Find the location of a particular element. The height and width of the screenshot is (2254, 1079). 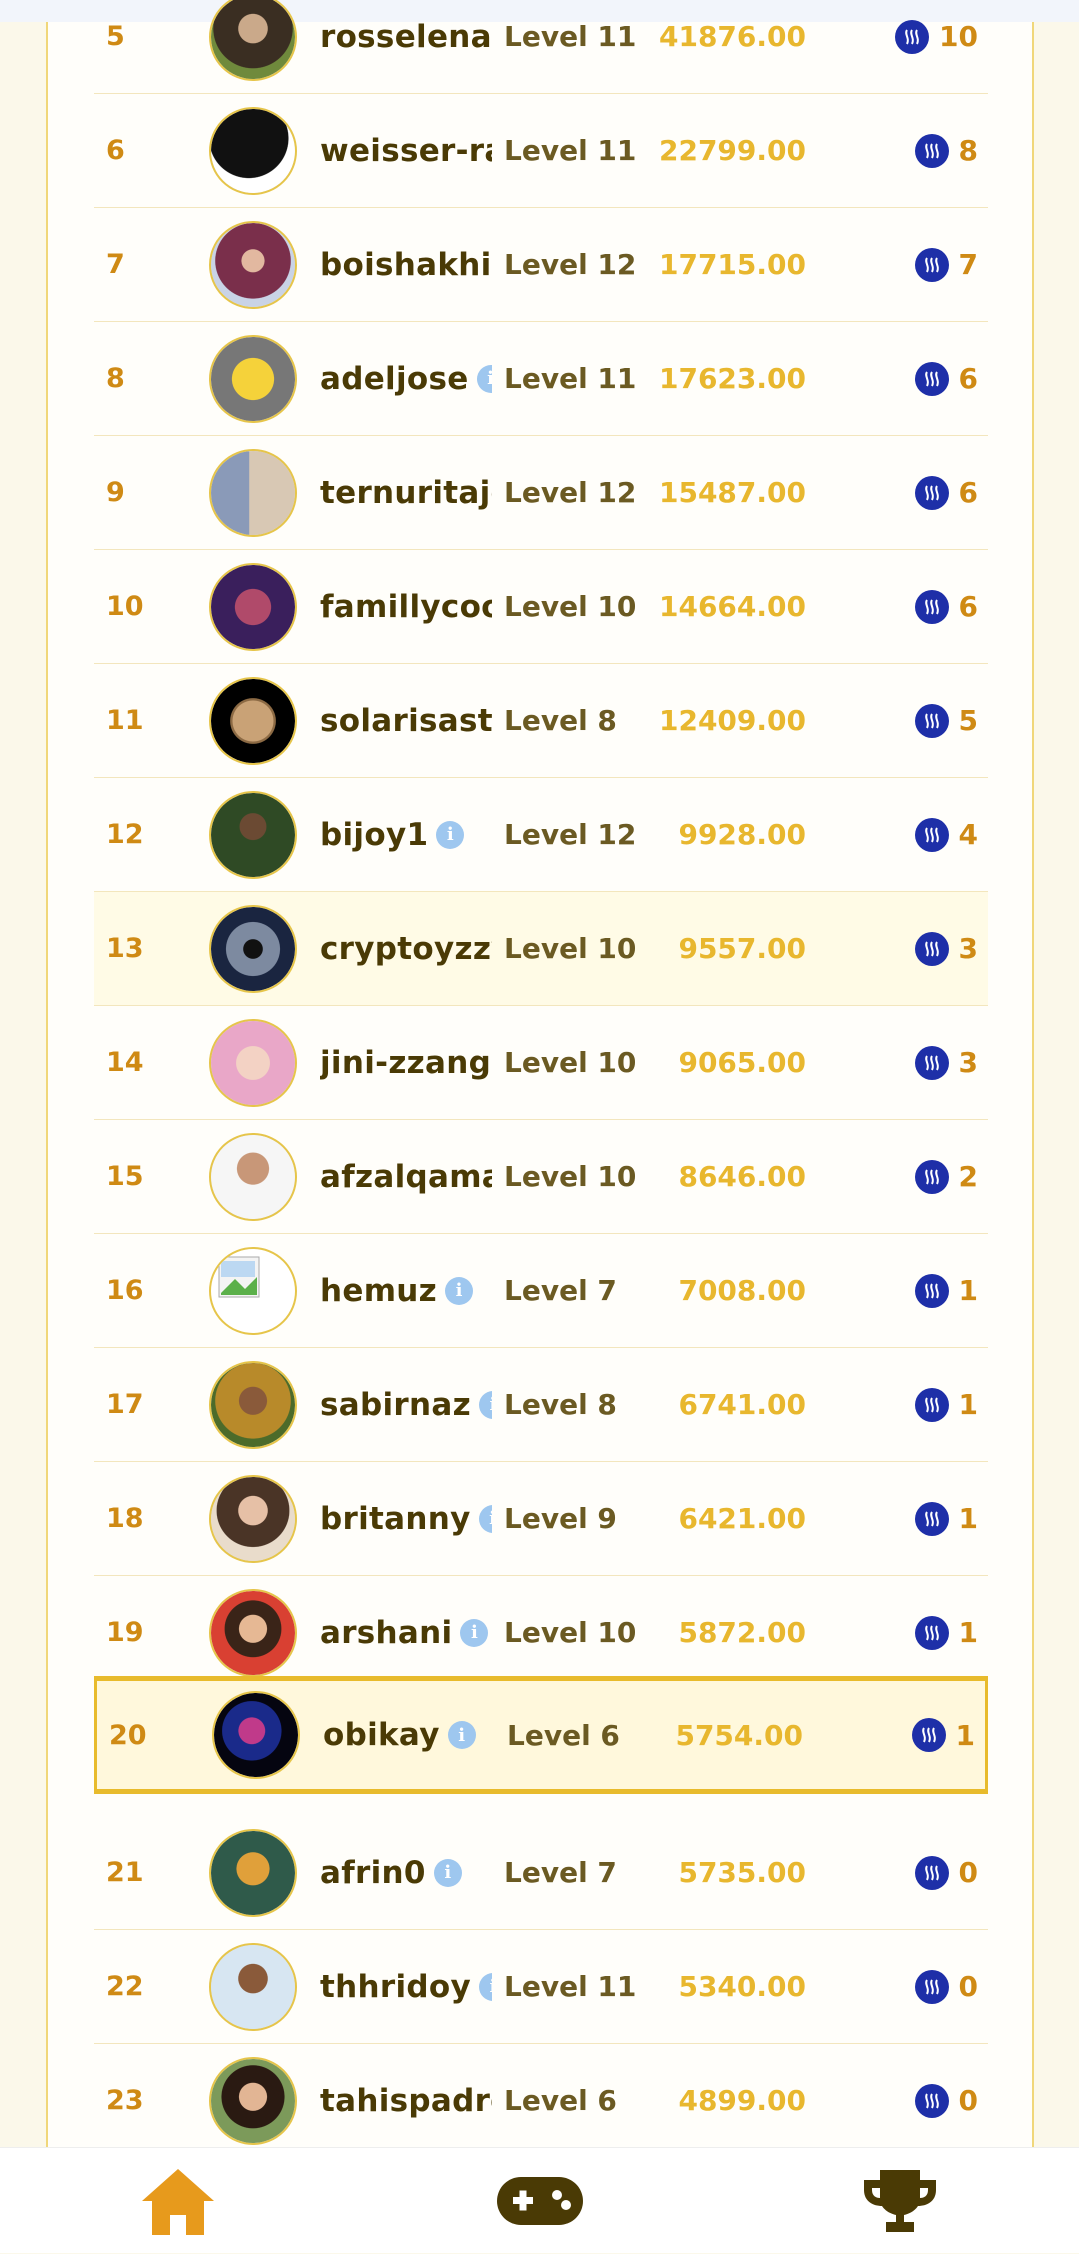

username-cell: cryptoyzzy is located at coordinates (406, 948).